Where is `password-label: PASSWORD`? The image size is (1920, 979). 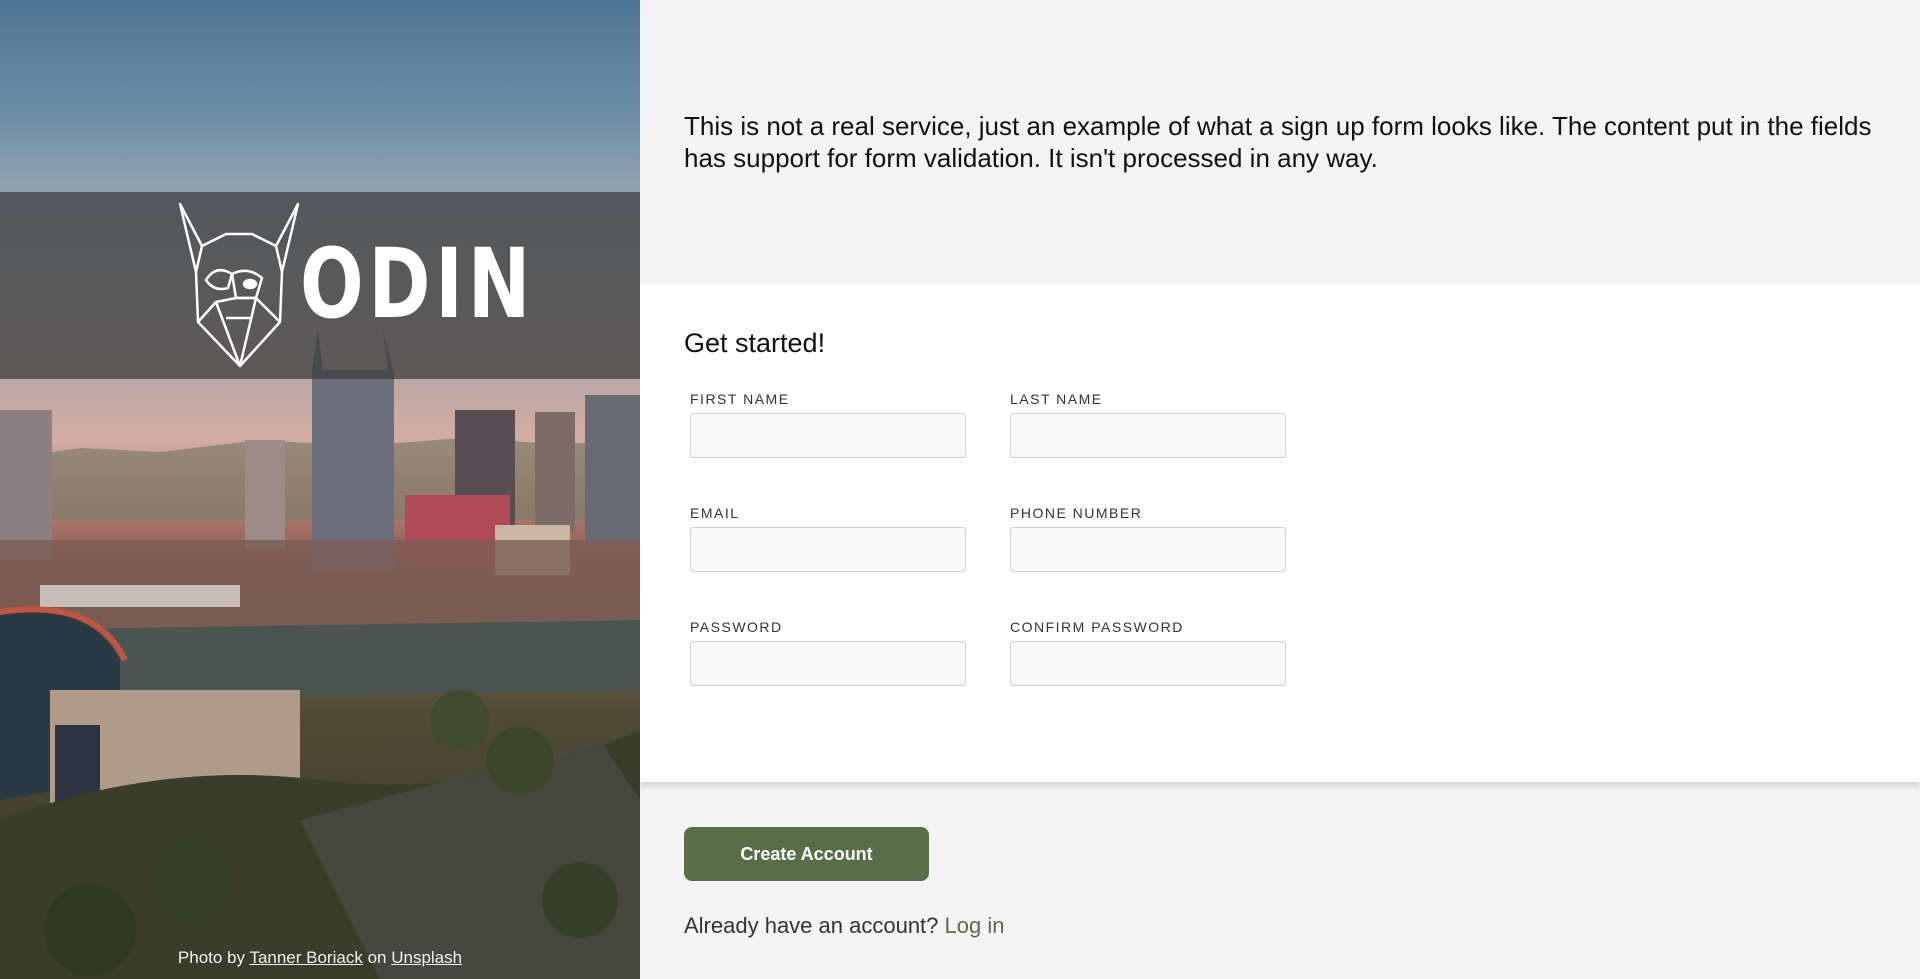
password-label: PASSWORD is located at coordinates (736, 627).